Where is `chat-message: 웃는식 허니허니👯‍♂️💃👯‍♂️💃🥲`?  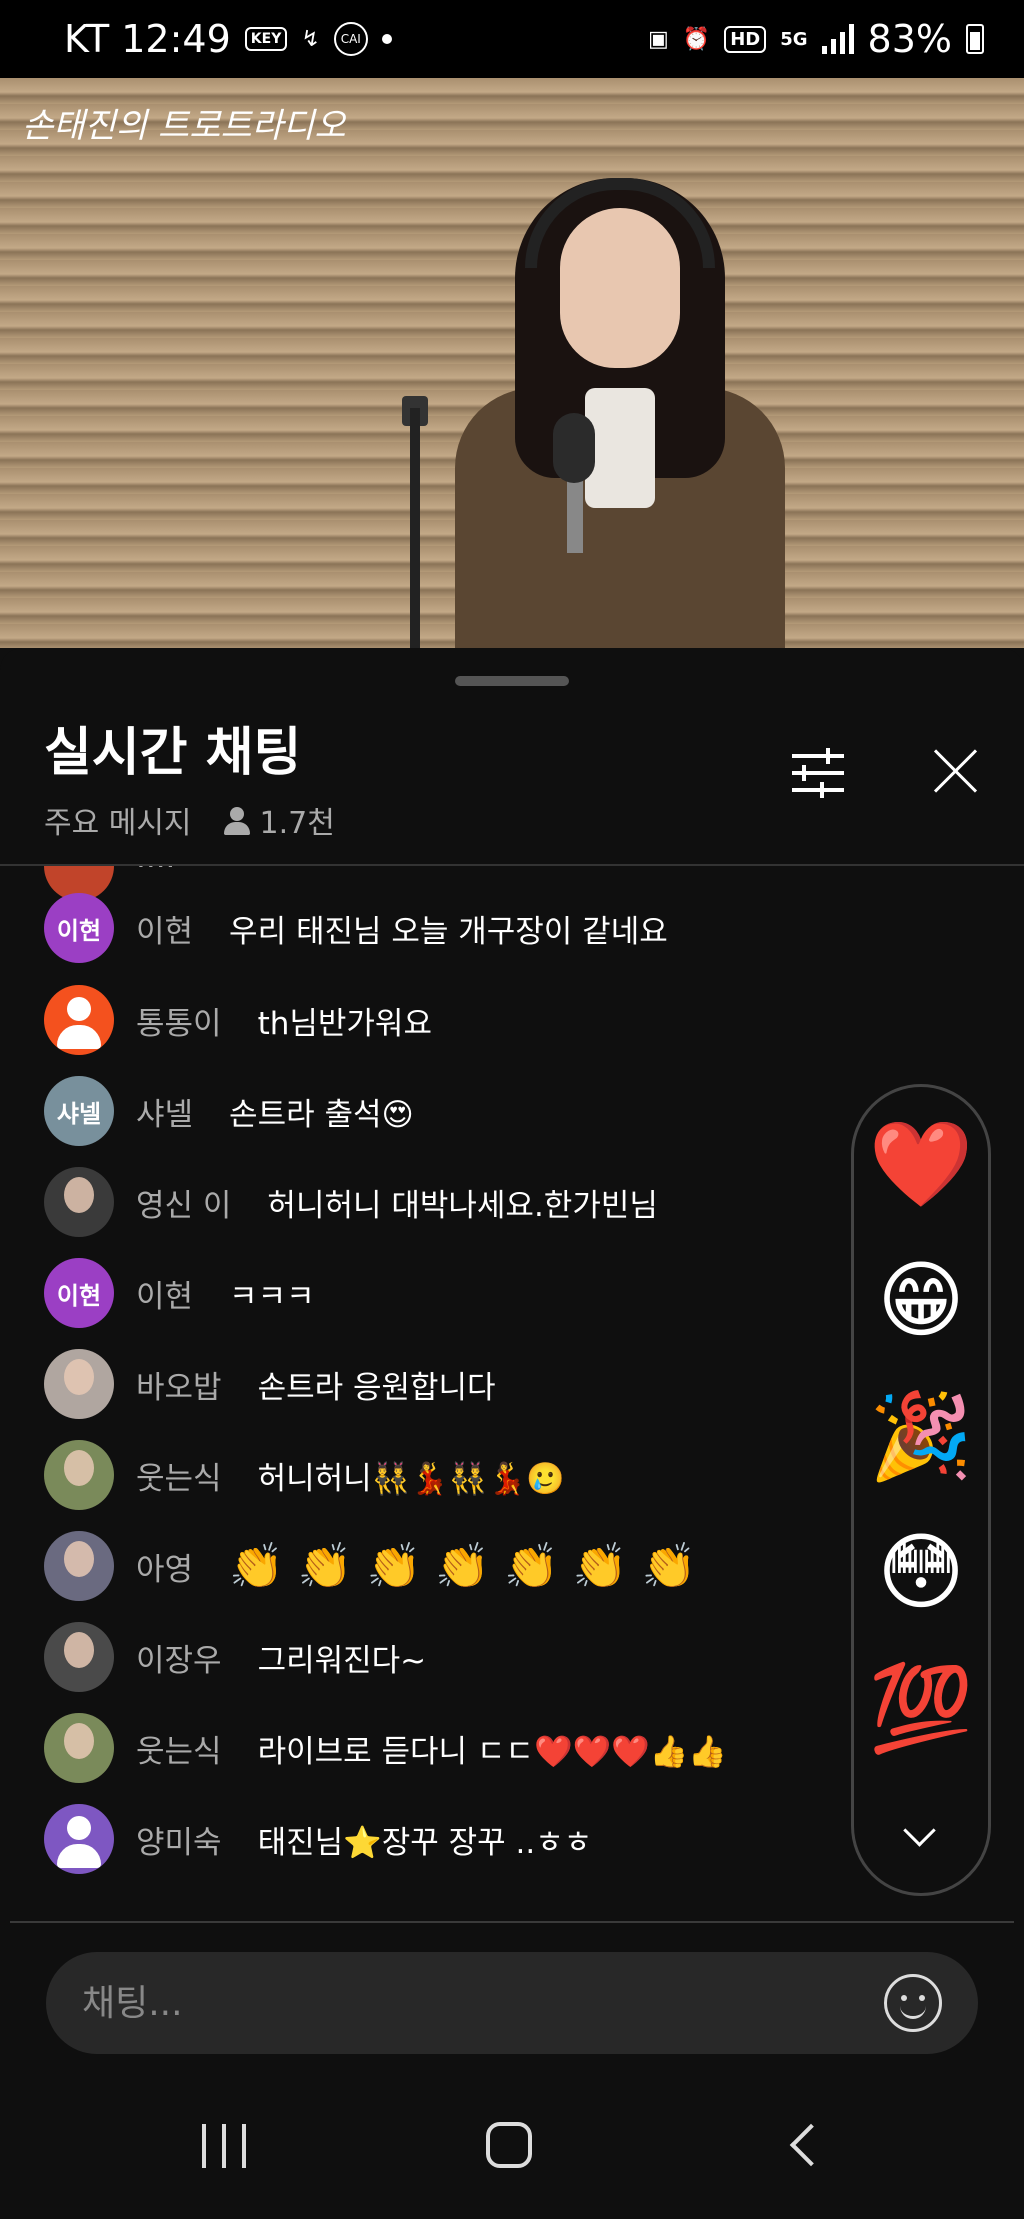 chat-message: 웃는식 허니허니👯‍♂️💃👯‍♂️💃🥲 is located at coordinates (304, 1475).